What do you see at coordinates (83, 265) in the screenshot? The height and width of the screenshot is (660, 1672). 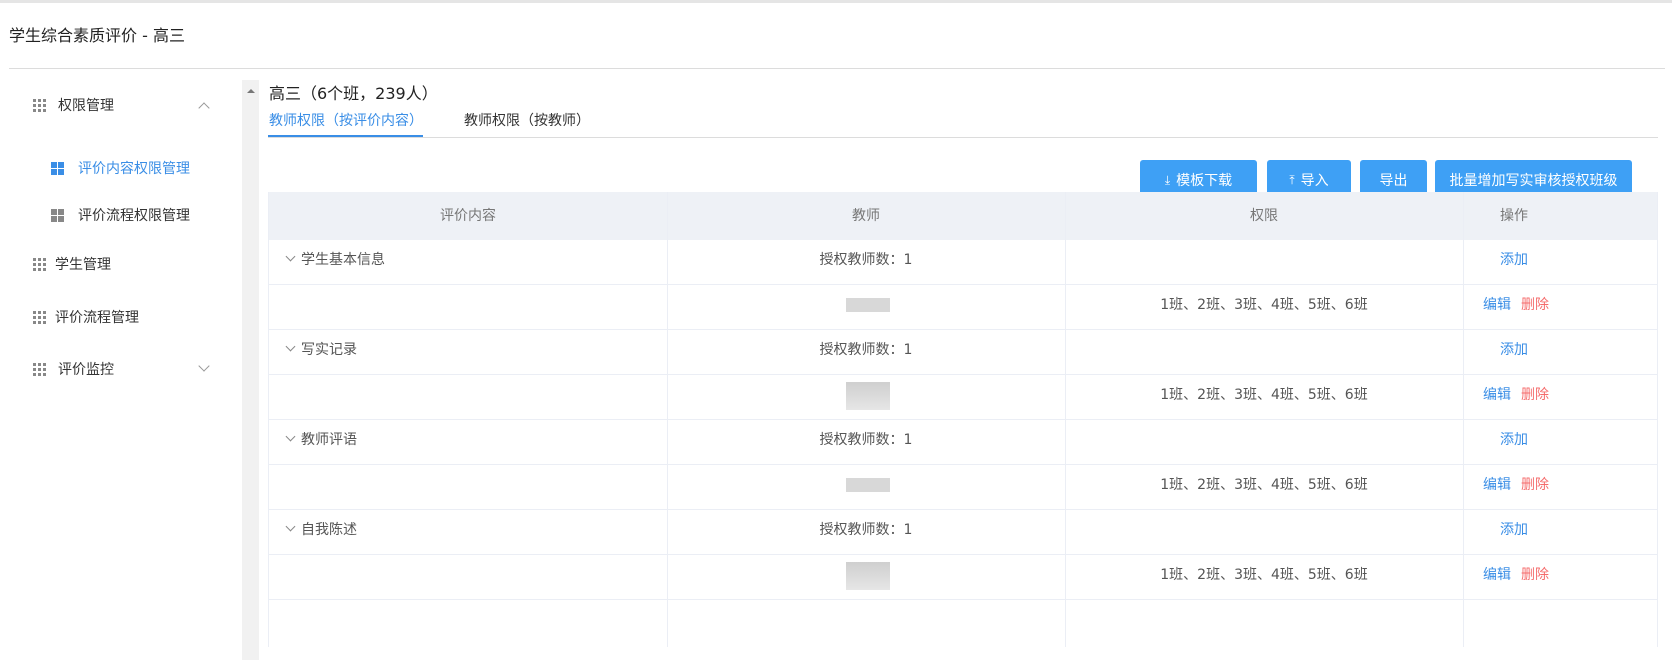 I see `sidebar-item-label: 学生管理` at bounding box center [83, 265].